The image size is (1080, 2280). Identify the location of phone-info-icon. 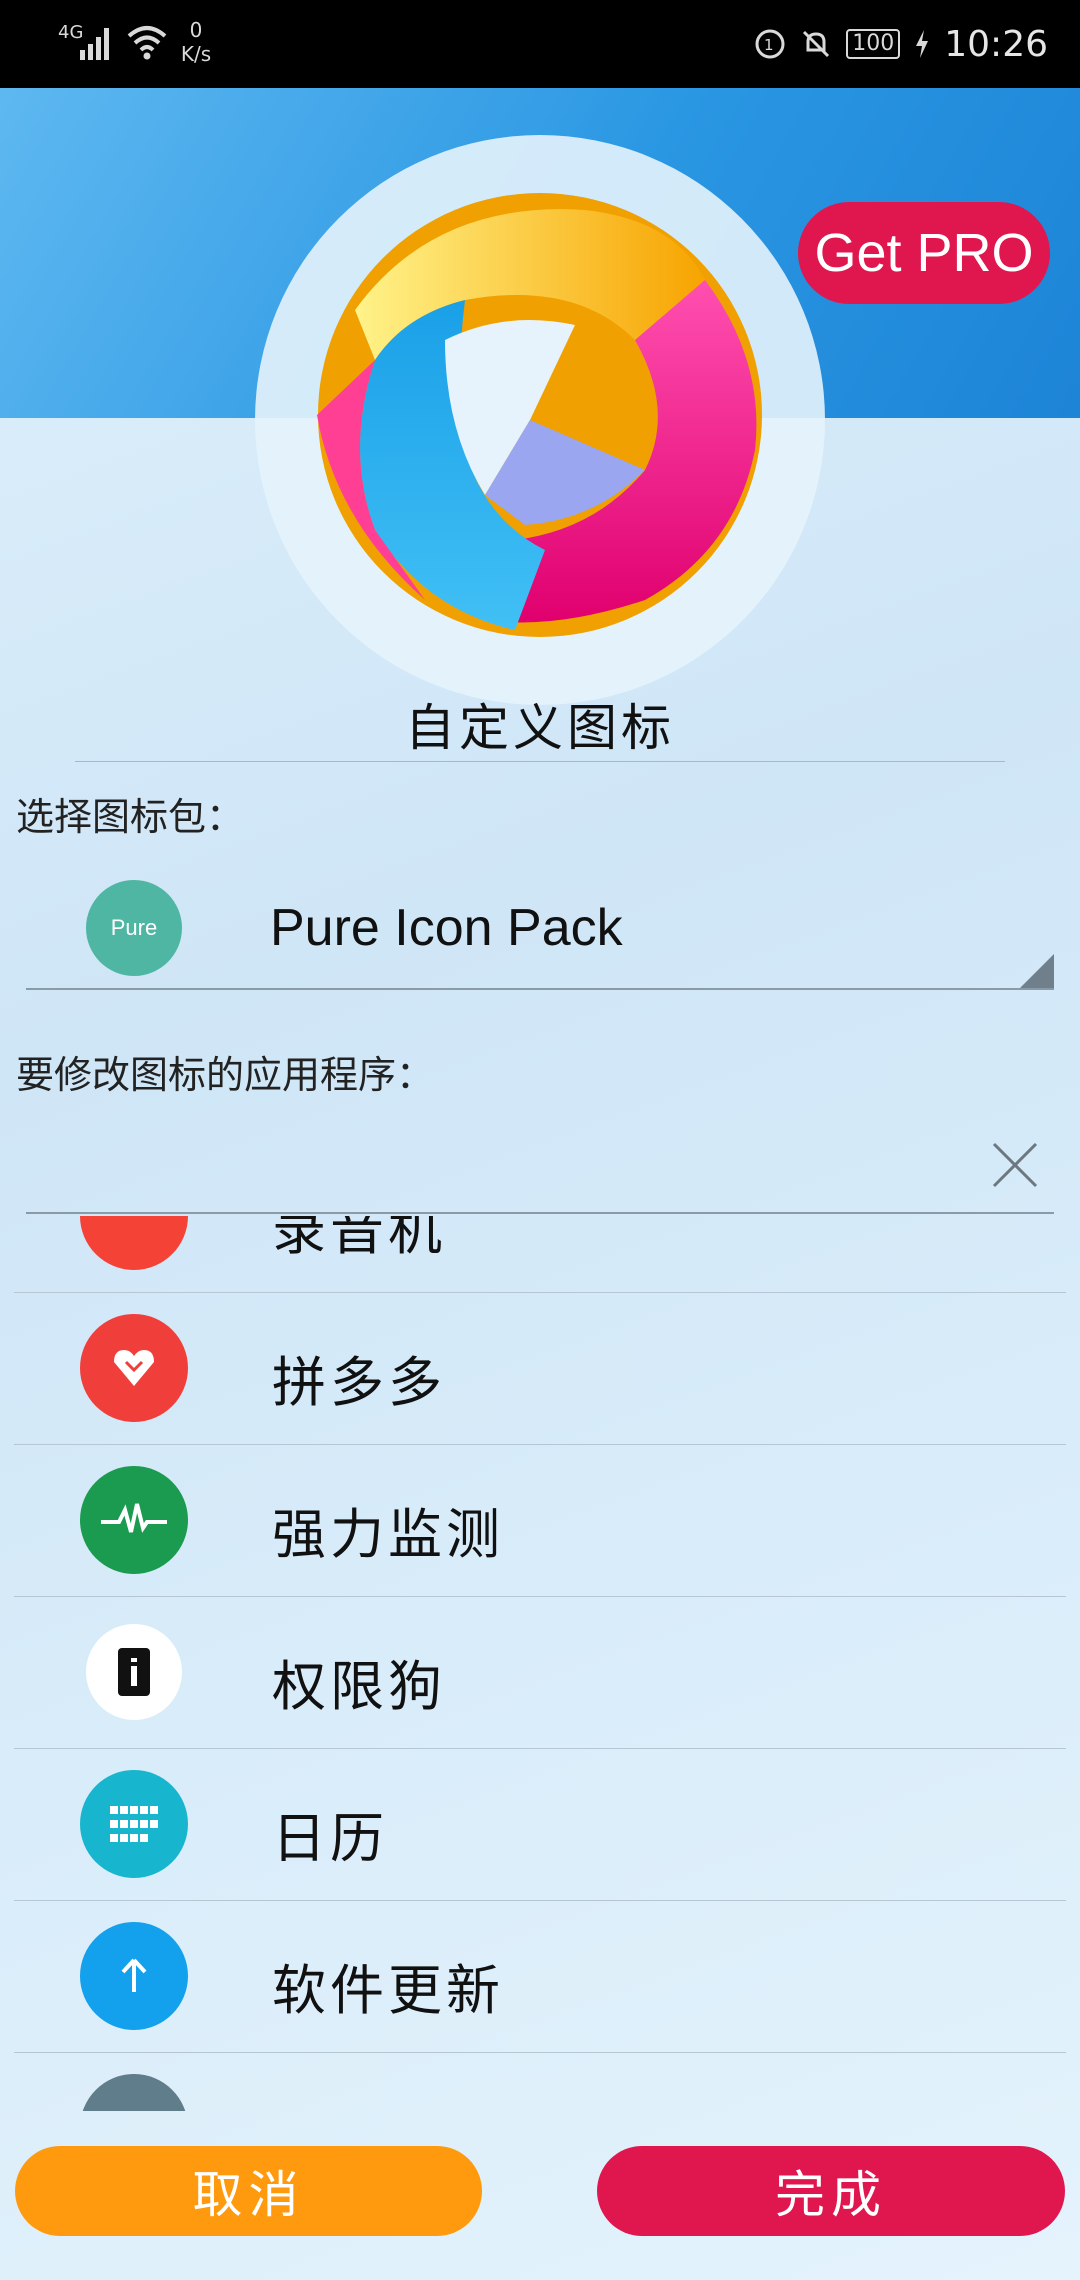
(134, 1672).